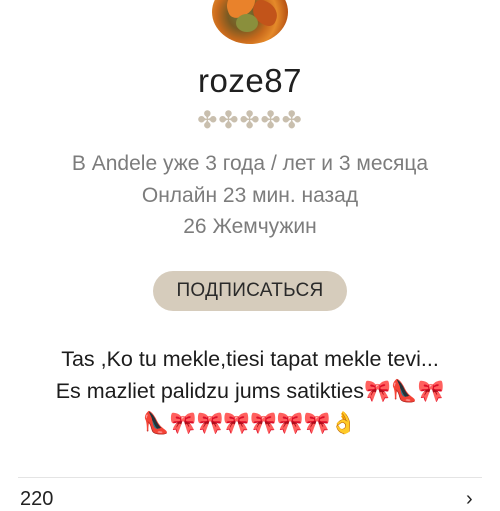 This screenshot has height=511, width=500. I want to click on avatar-leaf, so click(247, 23).